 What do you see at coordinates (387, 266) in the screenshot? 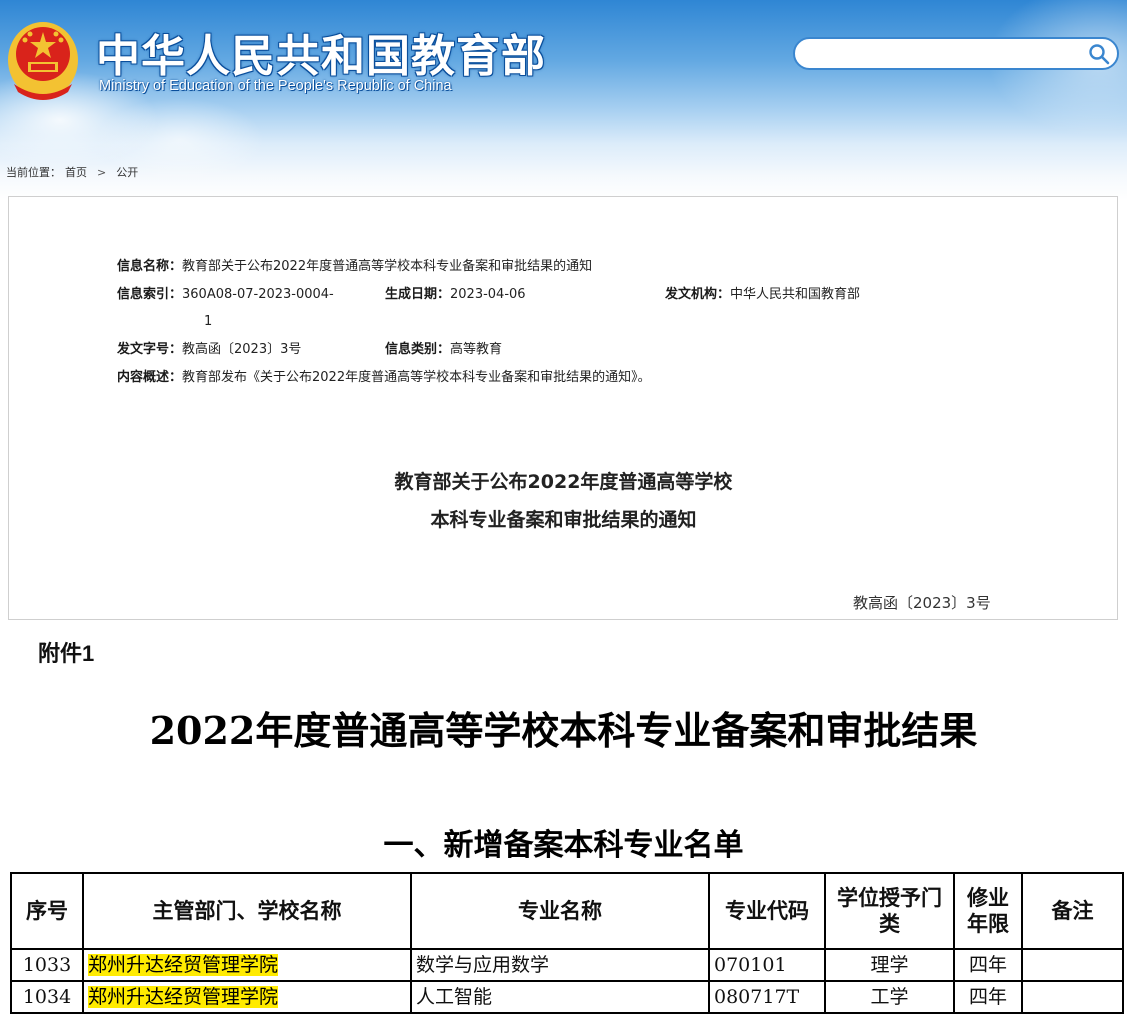
I see `info-name-value: 教育部关于公布2022年度普通高等学校本科专业备案和审批结果的通知` at bounding box center [387, 266].